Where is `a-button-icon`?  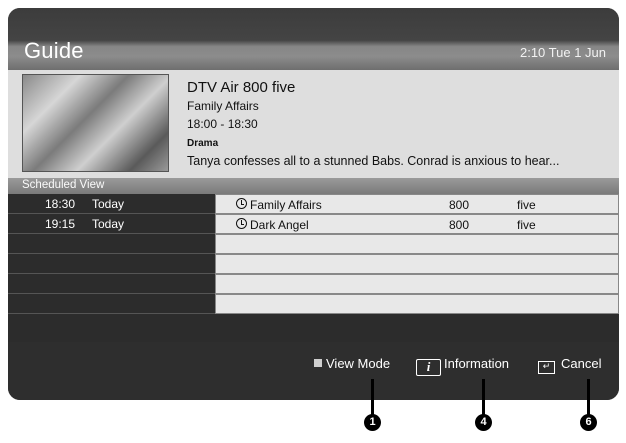
a-button-icon is located at coordinates (318, 363).